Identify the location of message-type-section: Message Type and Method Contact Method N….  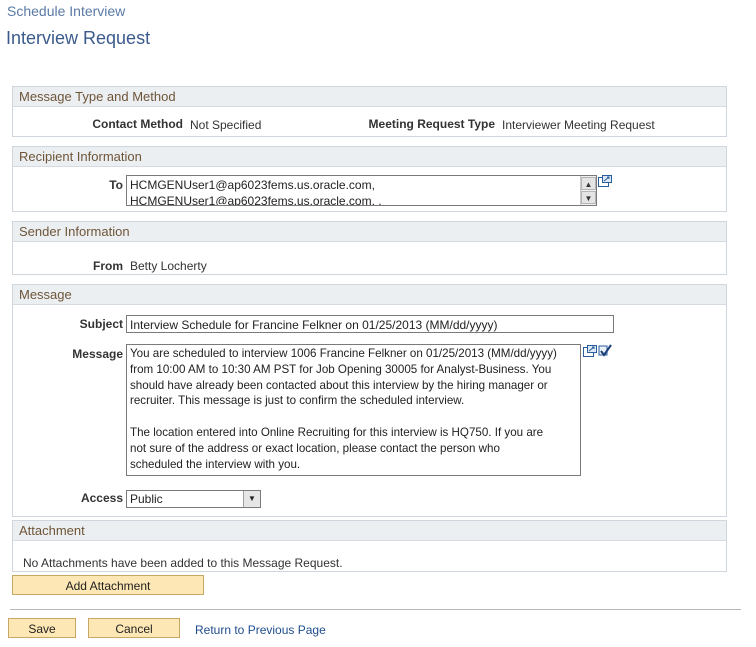
(369, 111).